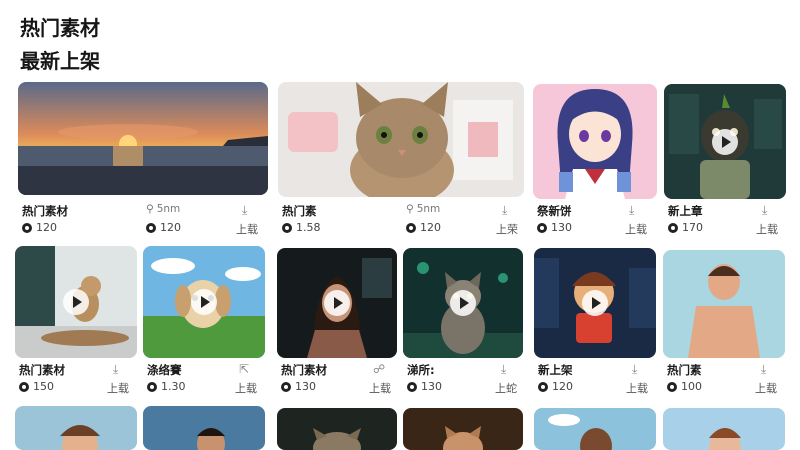 Image resolution: width=800 pixels, height=450 pixels. Describe the element at coordinates (554, 211) in the screenshot. I see `card-title: 祭新饼` at that location.